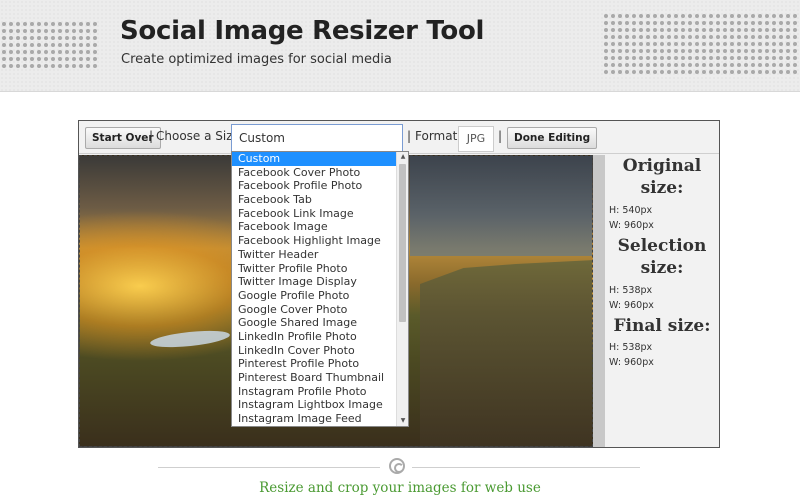 The height and width of the screenshot is (500, 800). What do you see at coordinates (50, 46) in the screenshot?
I see `header-decoration-left` at bounding box center [50, 46].